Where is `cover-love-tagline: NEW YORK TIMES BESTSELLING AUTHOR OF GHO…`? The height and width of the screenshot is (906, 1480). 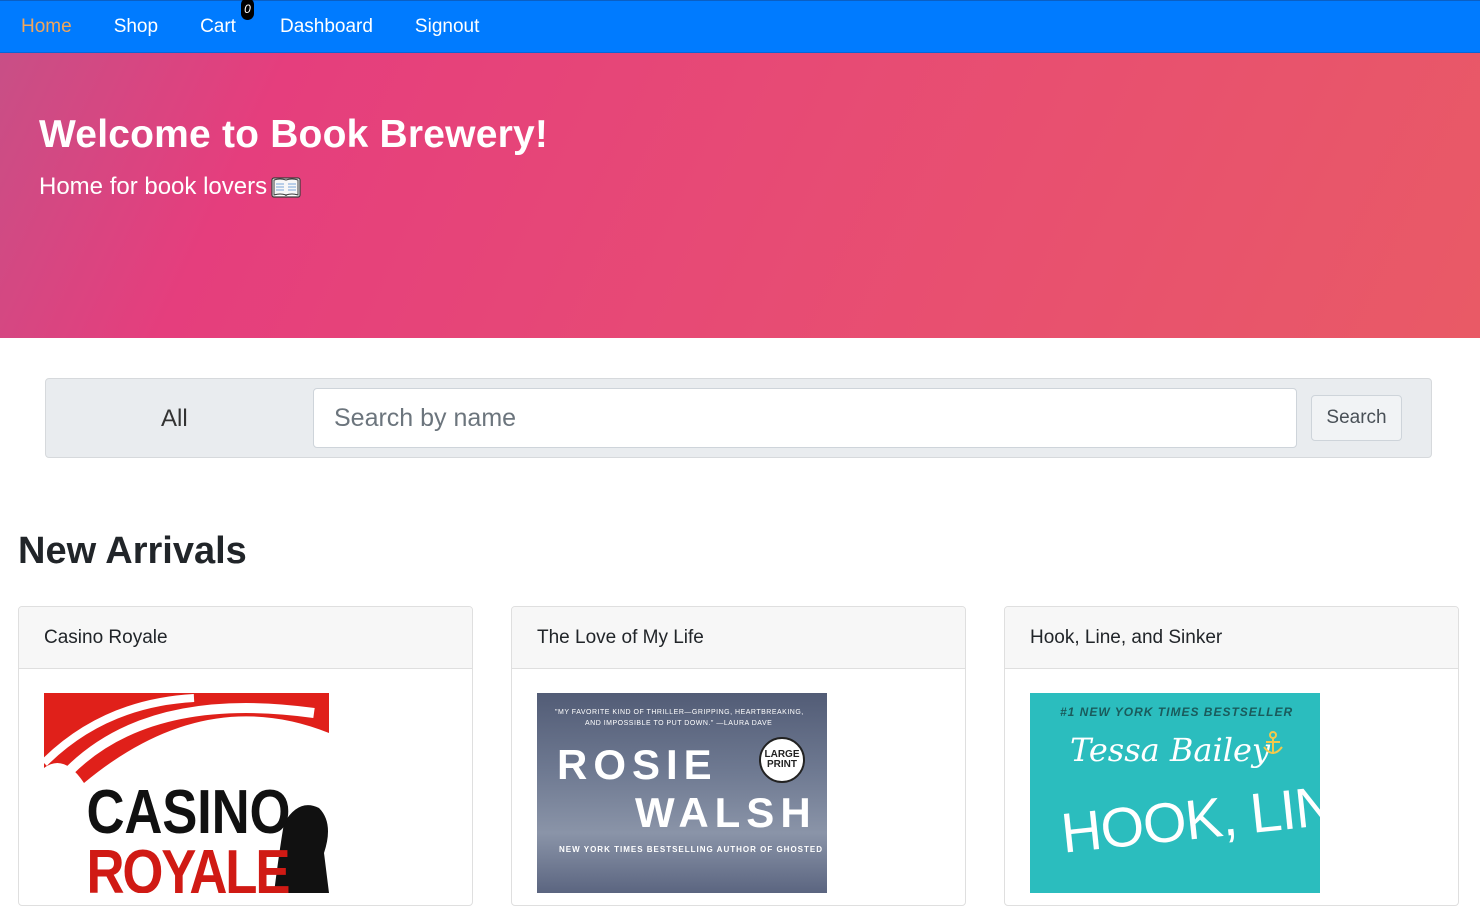 cover-love-tagline: NEW YORK TIMES BESTSELLING AUTHOR OF GHO… is located at coordinates (691, 849).